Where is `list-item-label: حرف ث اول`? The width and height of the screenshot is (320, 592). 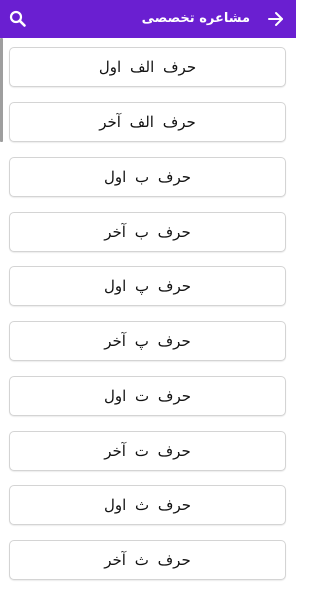
list-item-label: حرف ث اول is located at coordinates (147, 505).